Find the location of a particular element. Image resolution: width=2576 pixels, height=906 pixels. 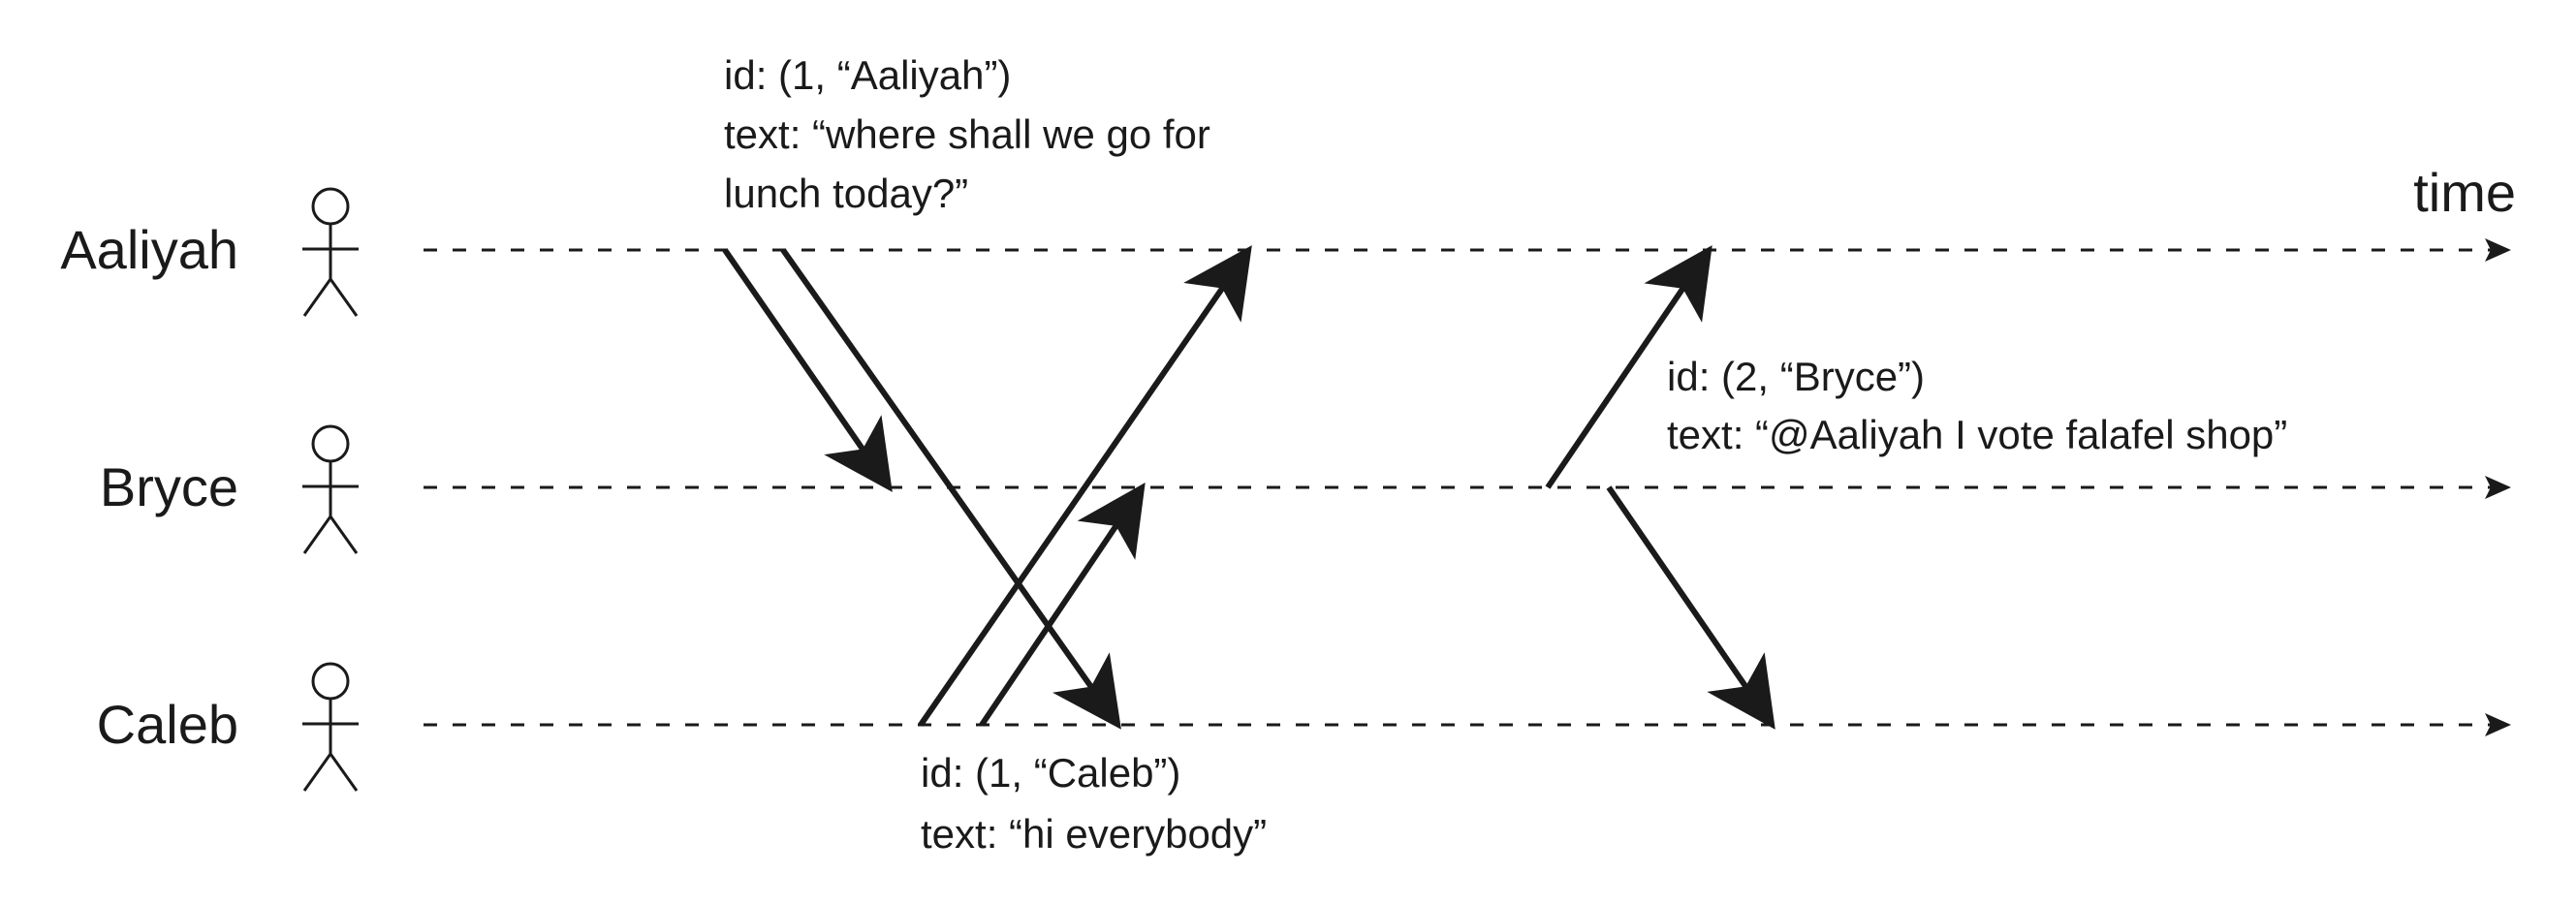

actor-aaliyah: Aaliyah is located at coordinates (209, 252).